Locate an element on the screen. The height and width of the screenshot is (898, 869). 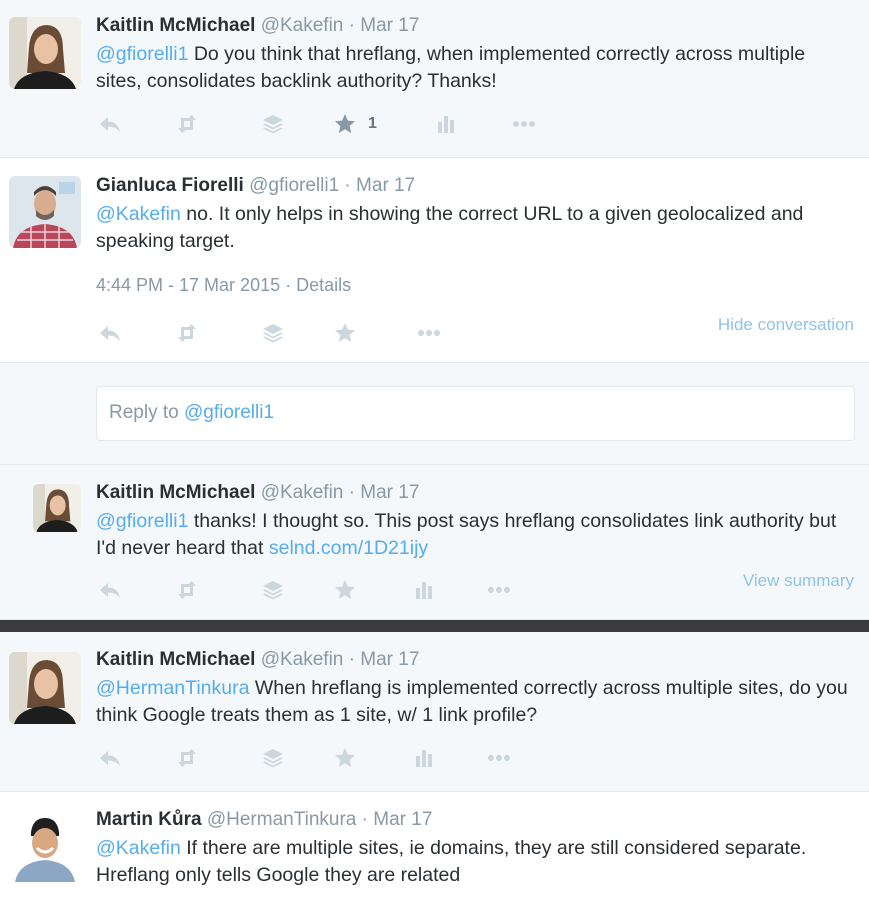
reply-input: Reply to @gfiorelli1 is located at coordinates (475, 413).